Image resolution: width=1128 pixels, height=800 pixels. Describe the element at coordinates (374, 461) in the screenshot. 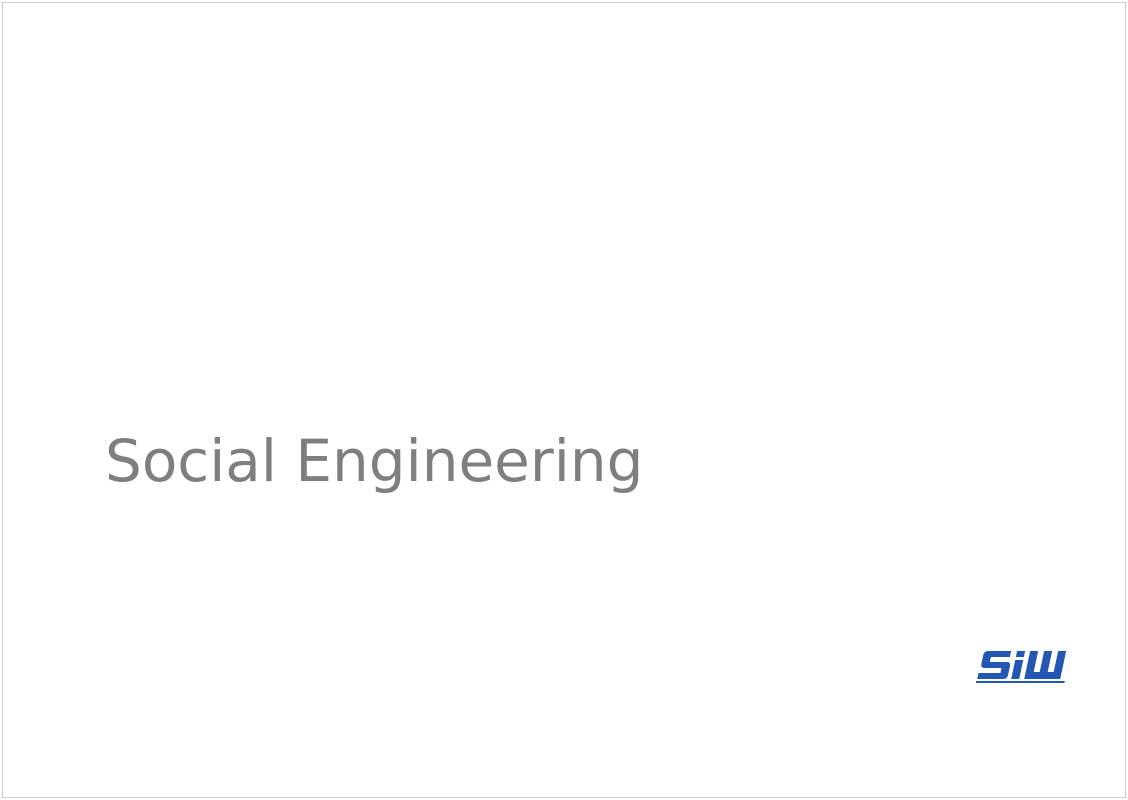

I see `slide-title: Social Engineering` at that location.